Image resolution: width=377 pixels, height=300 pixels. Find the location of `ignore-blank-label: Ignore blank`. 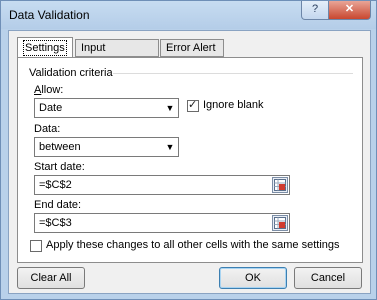

ignore-blank-label: Ignore blank is located at coordinates (233, 105).